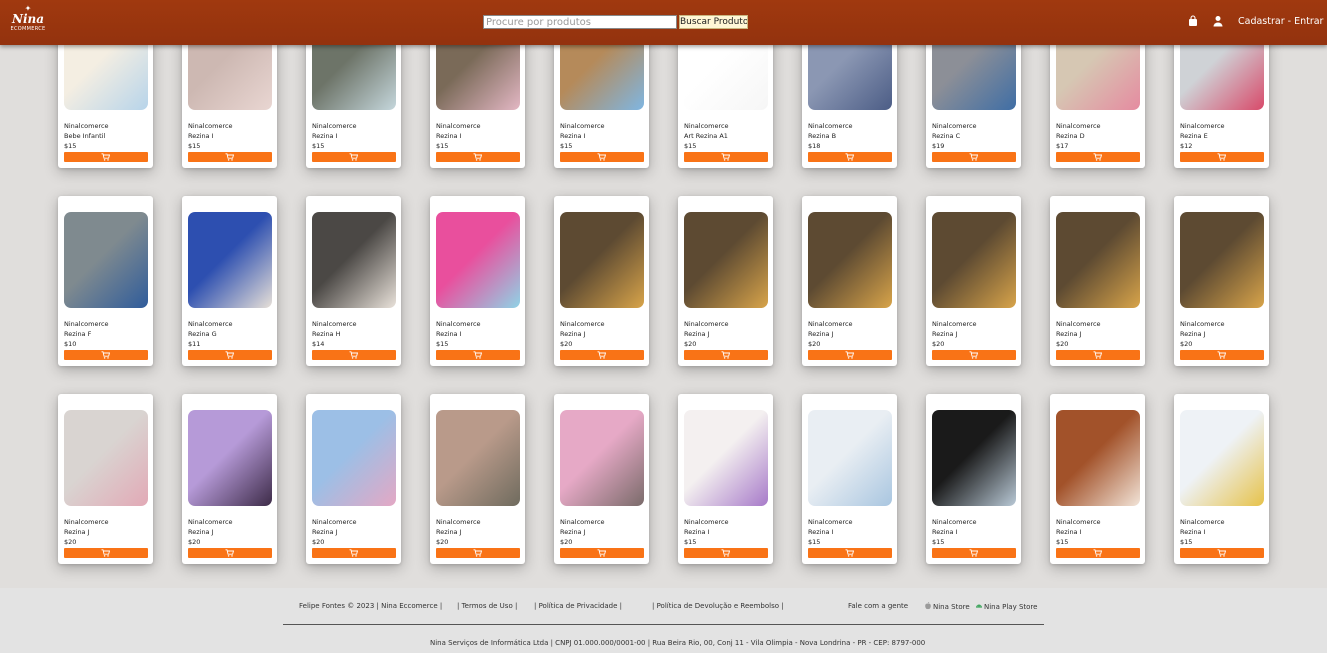 This screenshot has height=653, width=1327. What do you see at coordinates (580, 22) in the screenshot?
I see `search-input` at bounding box center [580, 22].